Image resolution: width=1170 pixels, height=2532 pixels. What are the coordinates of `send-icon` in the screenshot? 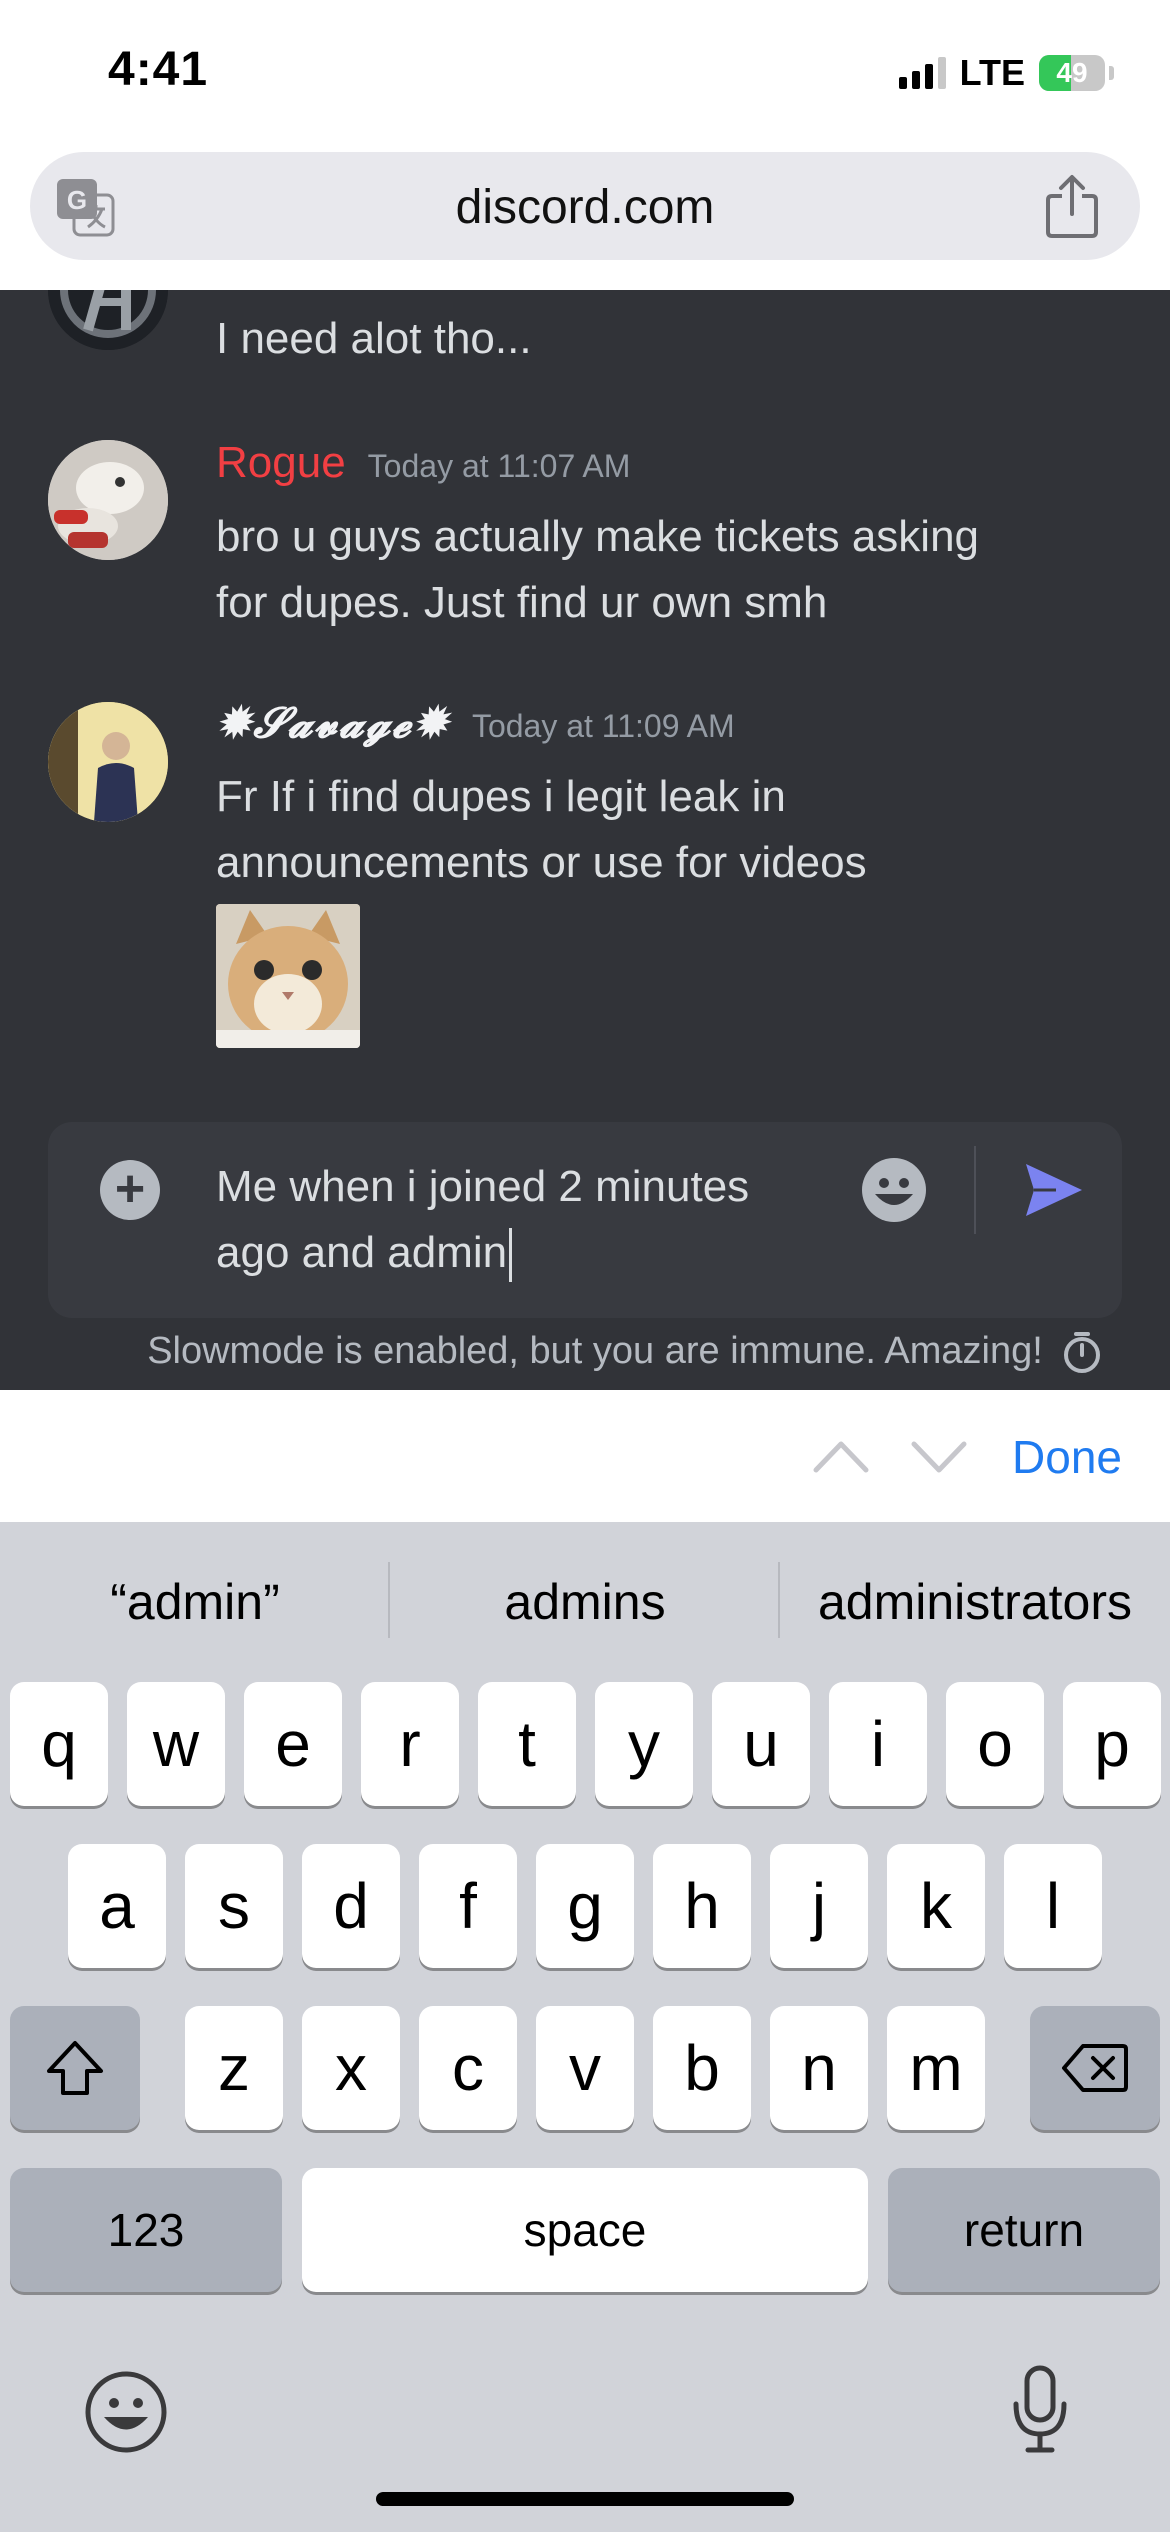 It's located at (1054, 1190).